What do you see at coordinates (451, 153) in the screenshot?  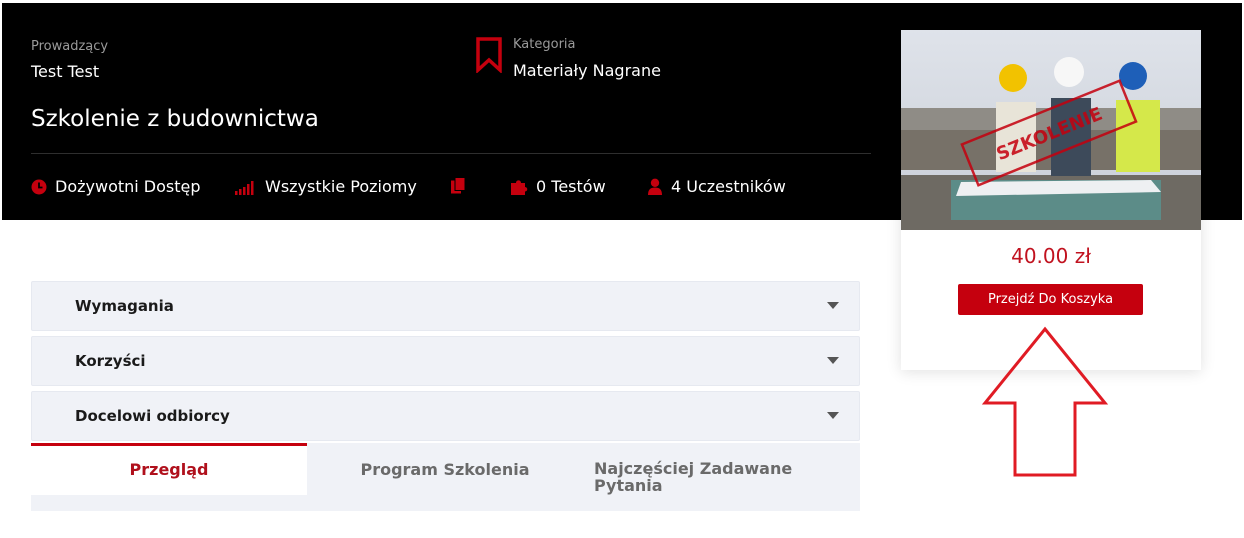 I see `header-divider` at bounding box center [451, 153].